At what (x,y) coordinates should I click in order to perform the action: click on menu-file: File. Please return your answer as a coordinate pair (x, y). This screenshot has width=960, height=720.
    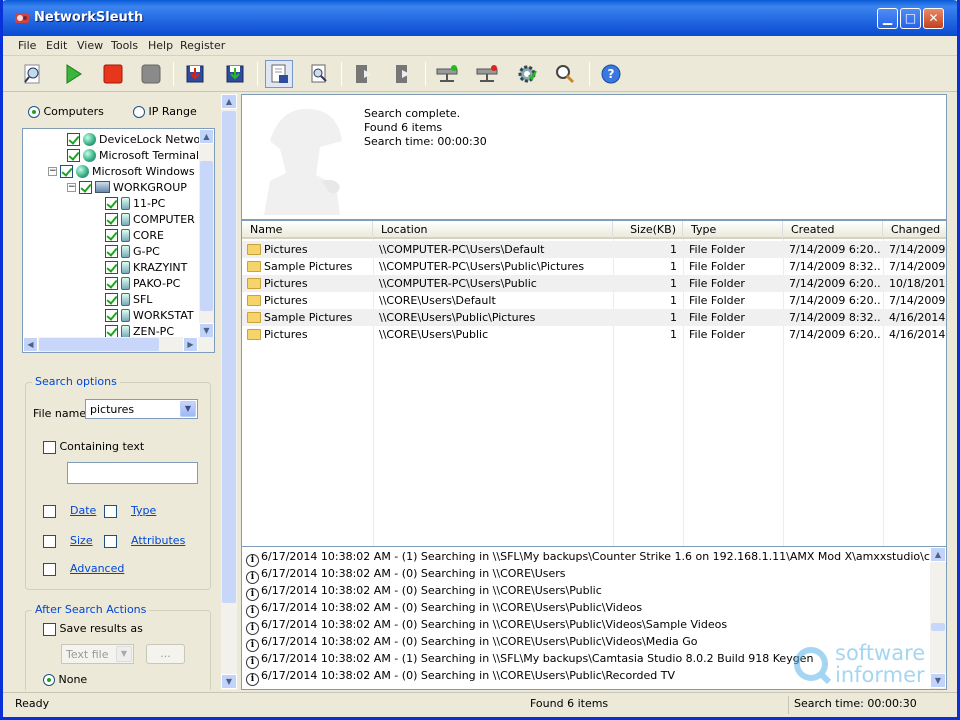
    Looking at the image, I should click on (27, 45).